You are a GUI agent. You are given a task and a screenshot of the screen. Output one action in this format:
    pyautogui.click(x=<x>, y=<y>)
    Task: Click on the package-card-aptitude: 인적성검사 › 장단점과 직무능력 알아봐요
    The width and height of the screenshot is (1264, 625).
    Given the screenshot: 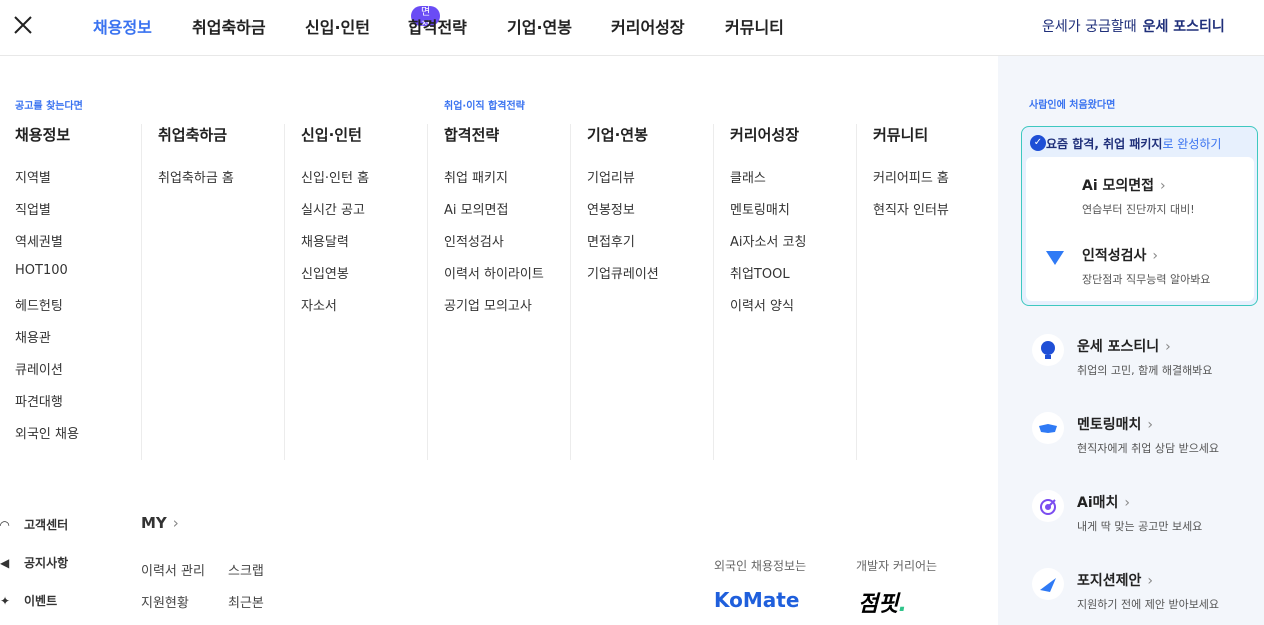 What is the action you would take?
    pyautogui.click(x=1146, y=266)
    